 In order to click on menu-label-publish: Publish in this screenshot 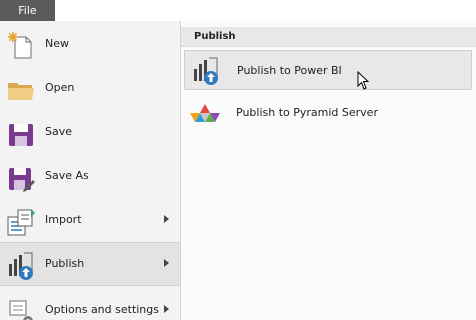, I will do `click(65, 263)`.